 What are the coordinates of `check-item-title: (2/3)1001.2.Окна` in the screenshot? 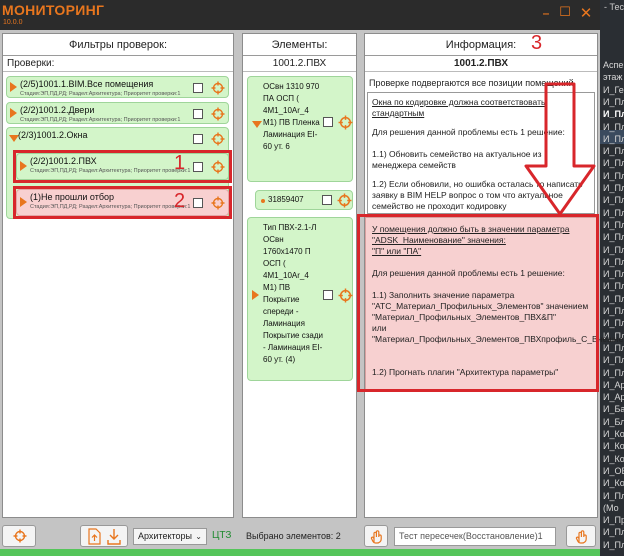 It's located at (53, 135).